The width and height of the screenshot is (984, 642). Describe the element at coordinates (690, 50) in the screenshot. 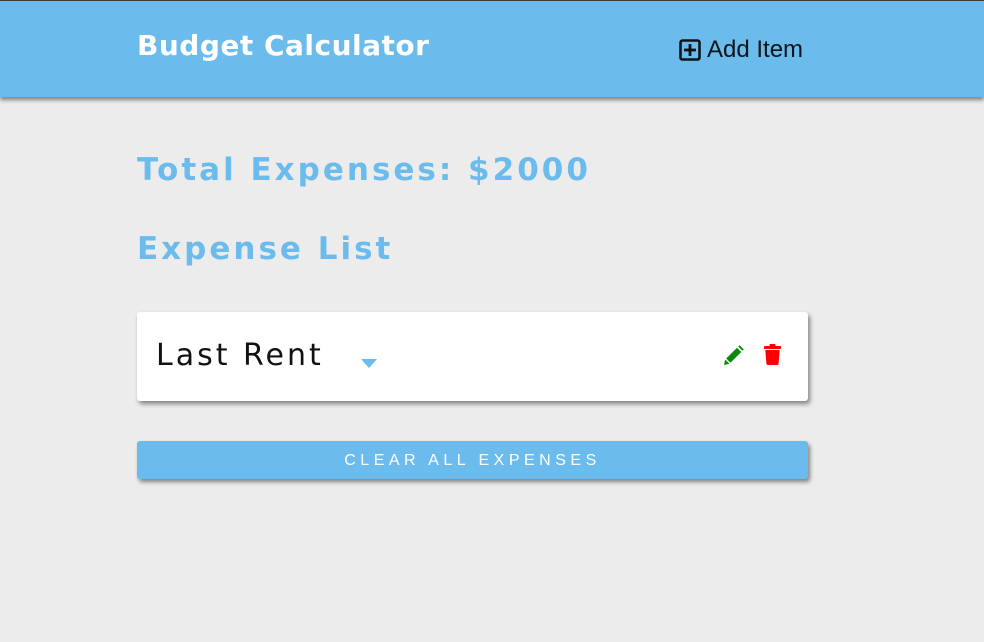

I see `plus-square-icon` at that location.